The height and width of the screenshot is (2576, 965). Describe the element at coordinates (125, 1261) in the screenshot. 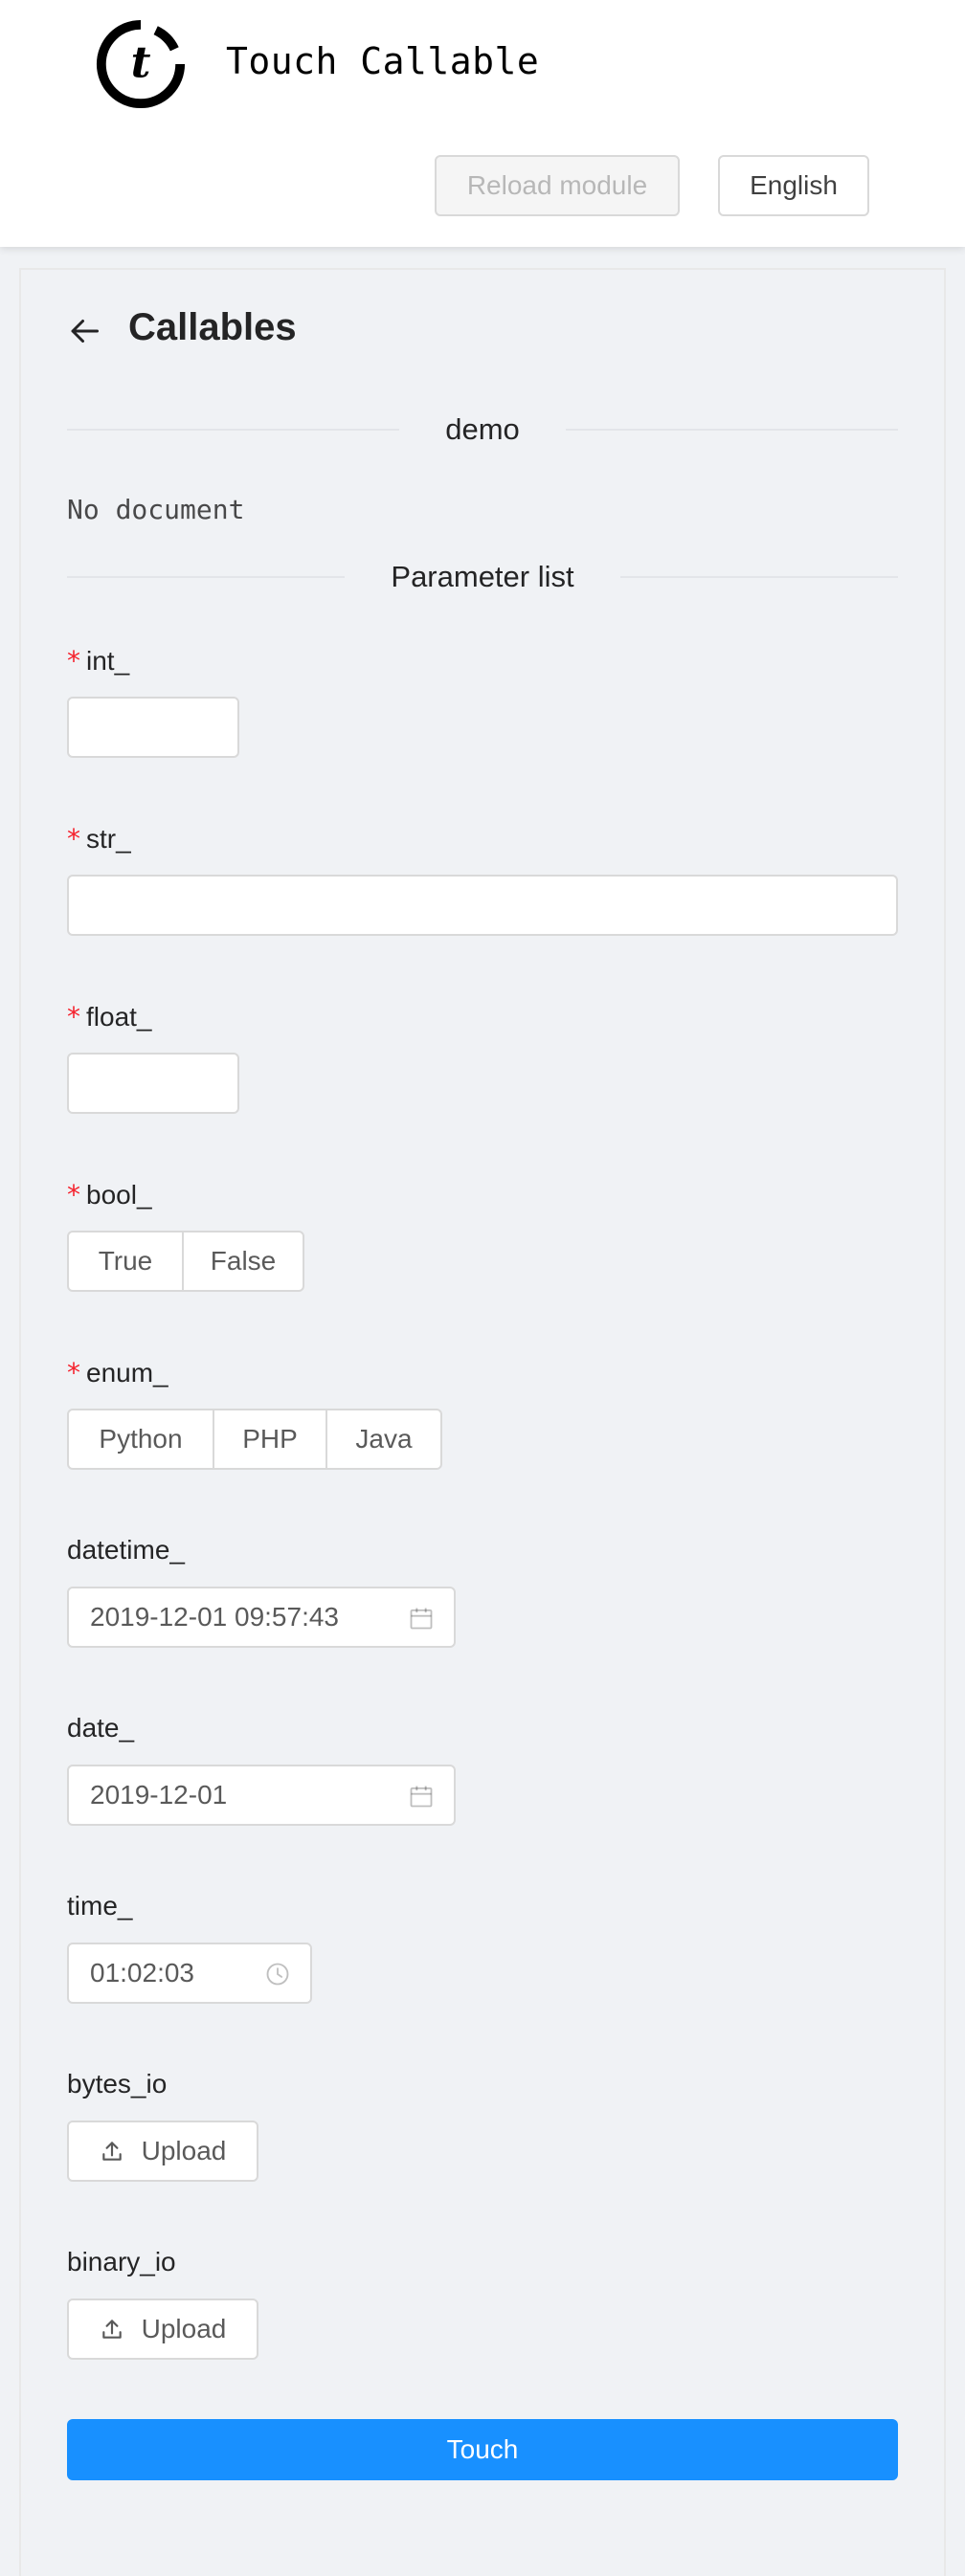

I see `bool-option-true: True` at that location.